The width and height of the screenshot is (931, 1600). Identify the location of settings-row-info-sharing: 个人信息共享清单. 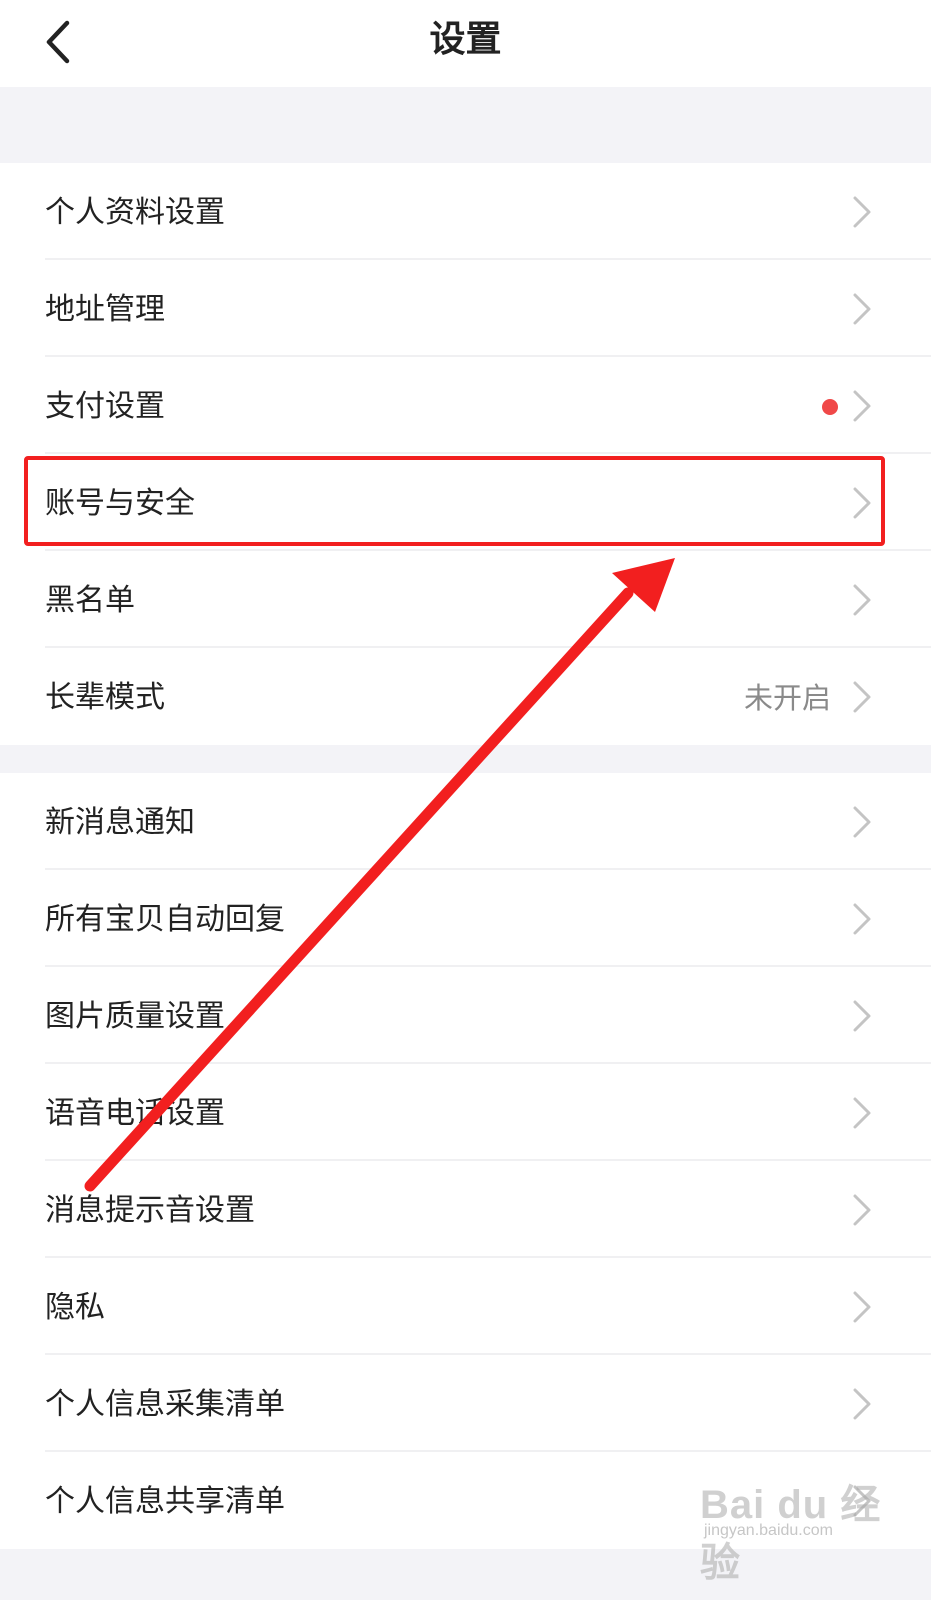
(465, 1500).